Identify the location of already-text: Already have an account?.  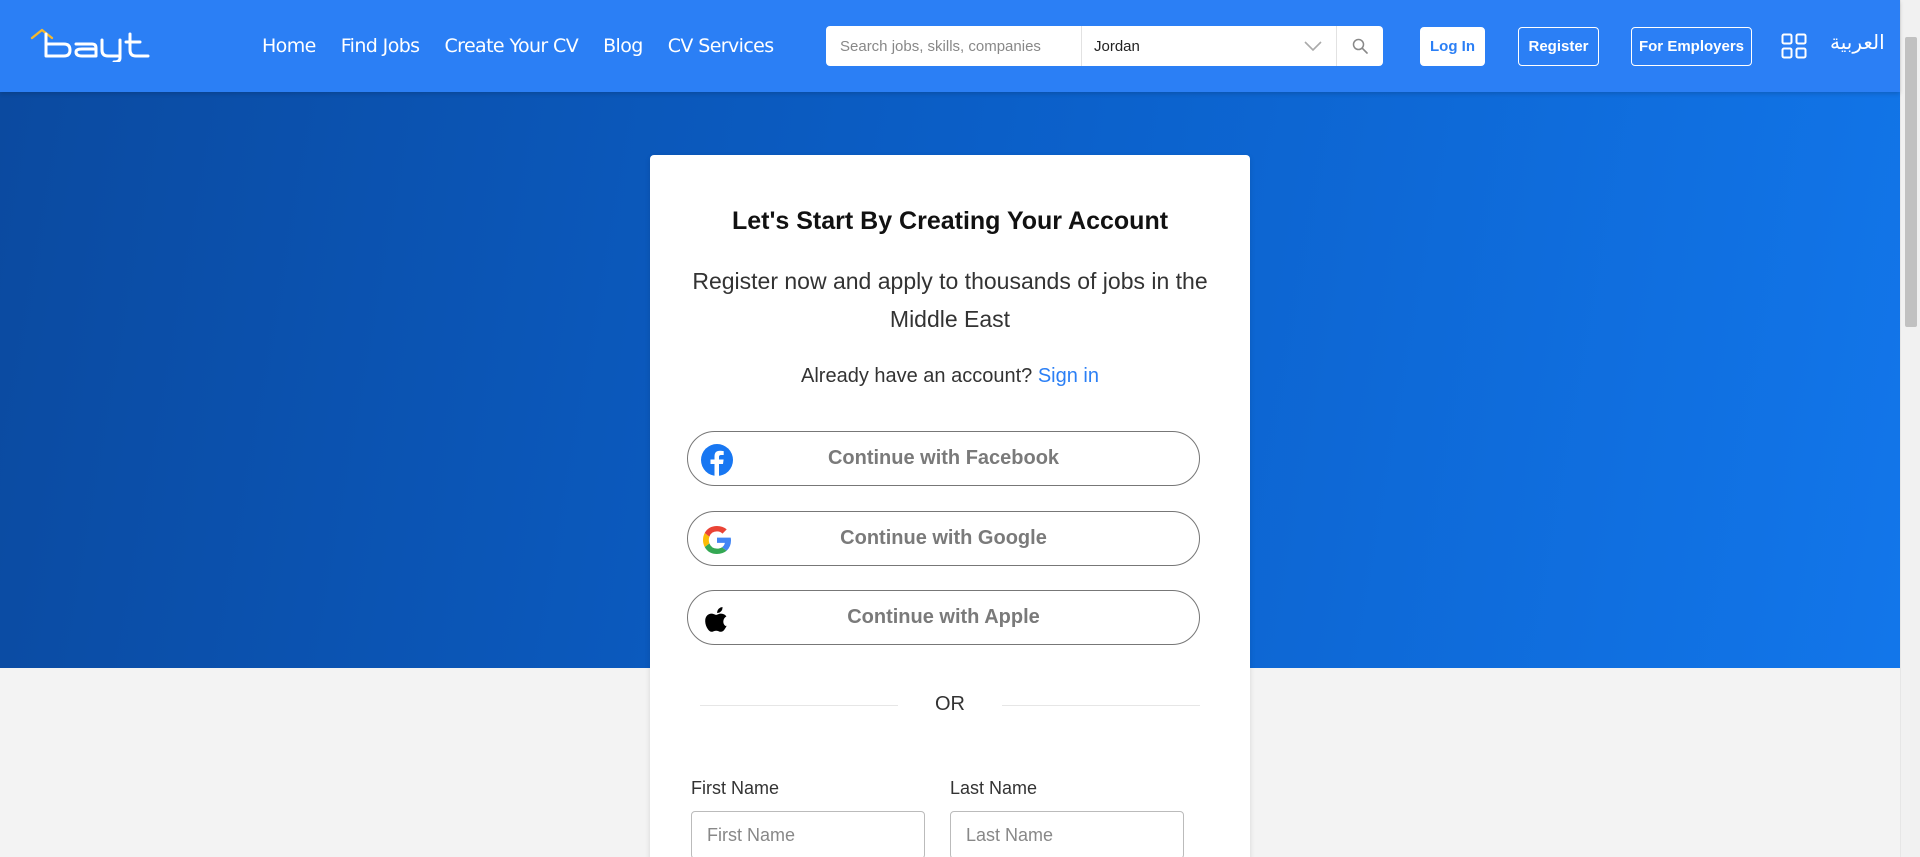
(917, 376).